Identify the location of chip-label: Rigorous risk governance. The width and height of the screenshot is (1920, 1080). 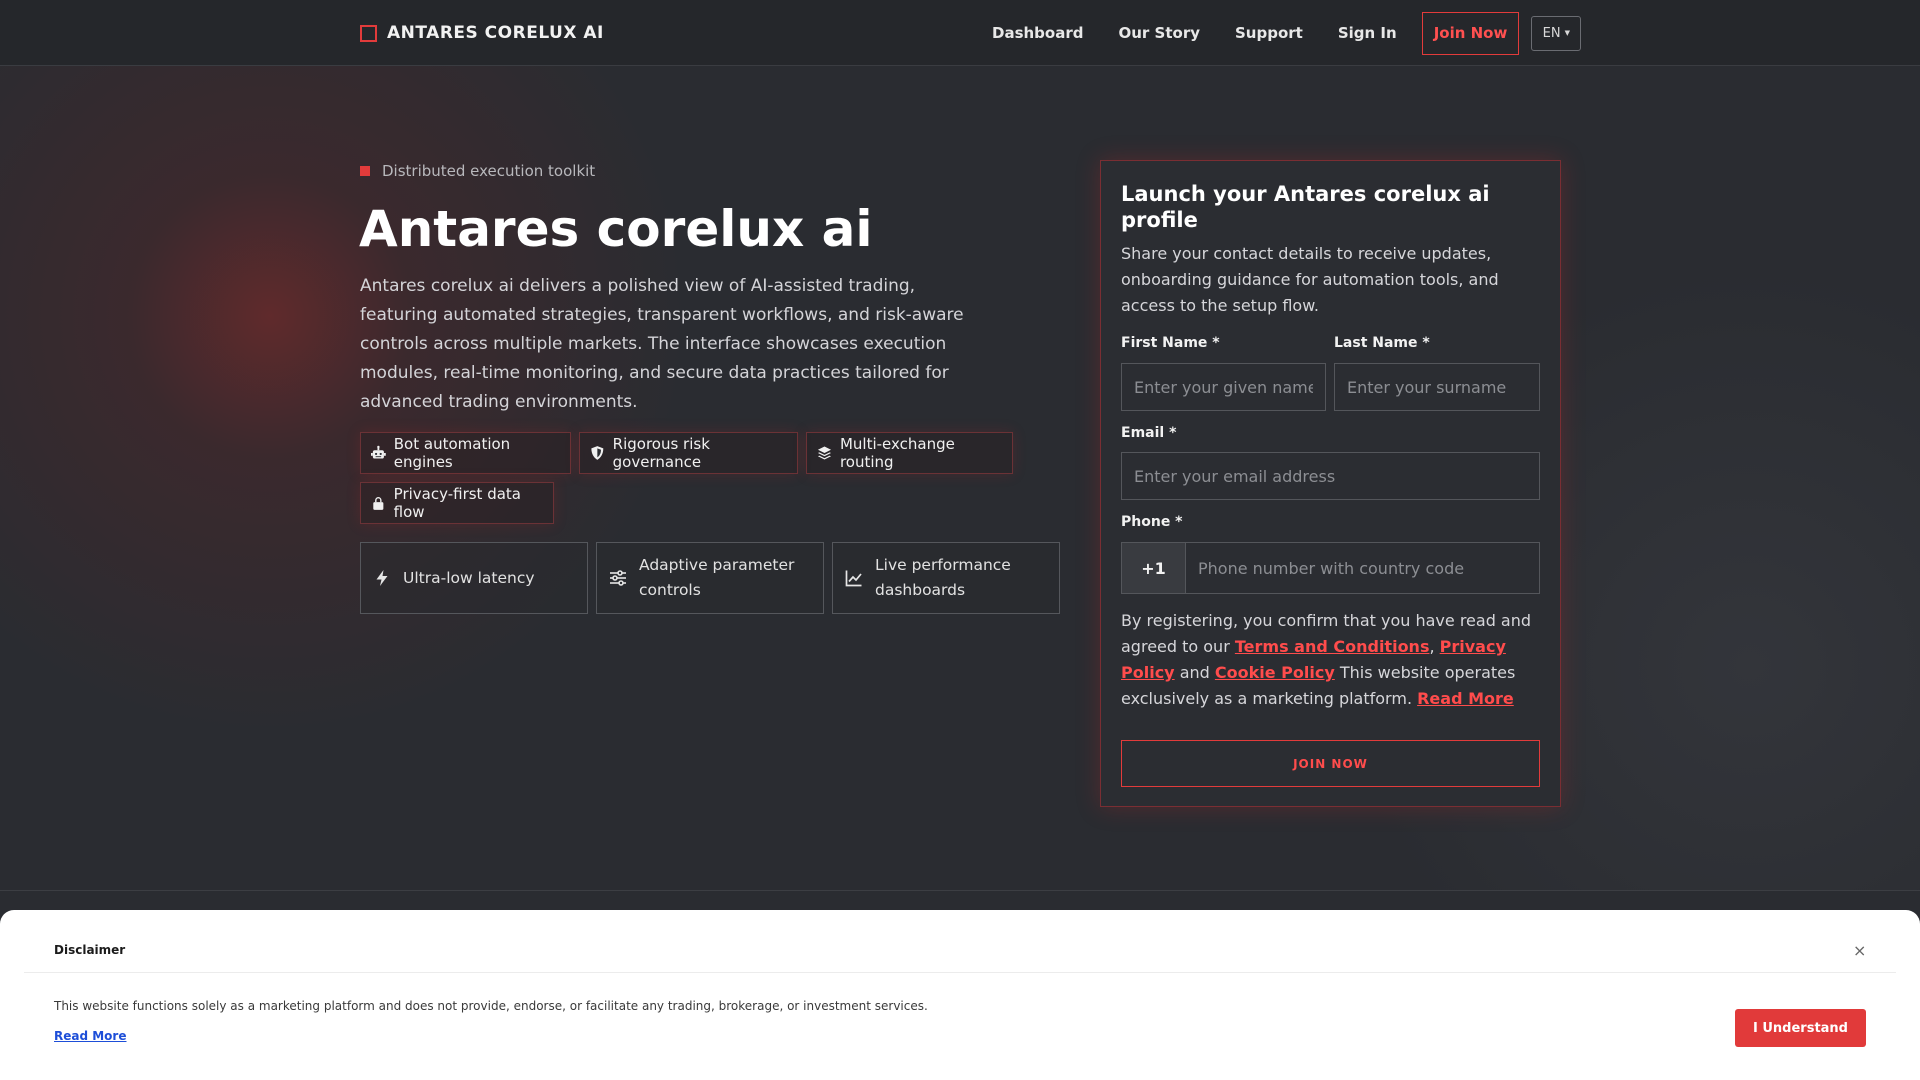
(661, 453).